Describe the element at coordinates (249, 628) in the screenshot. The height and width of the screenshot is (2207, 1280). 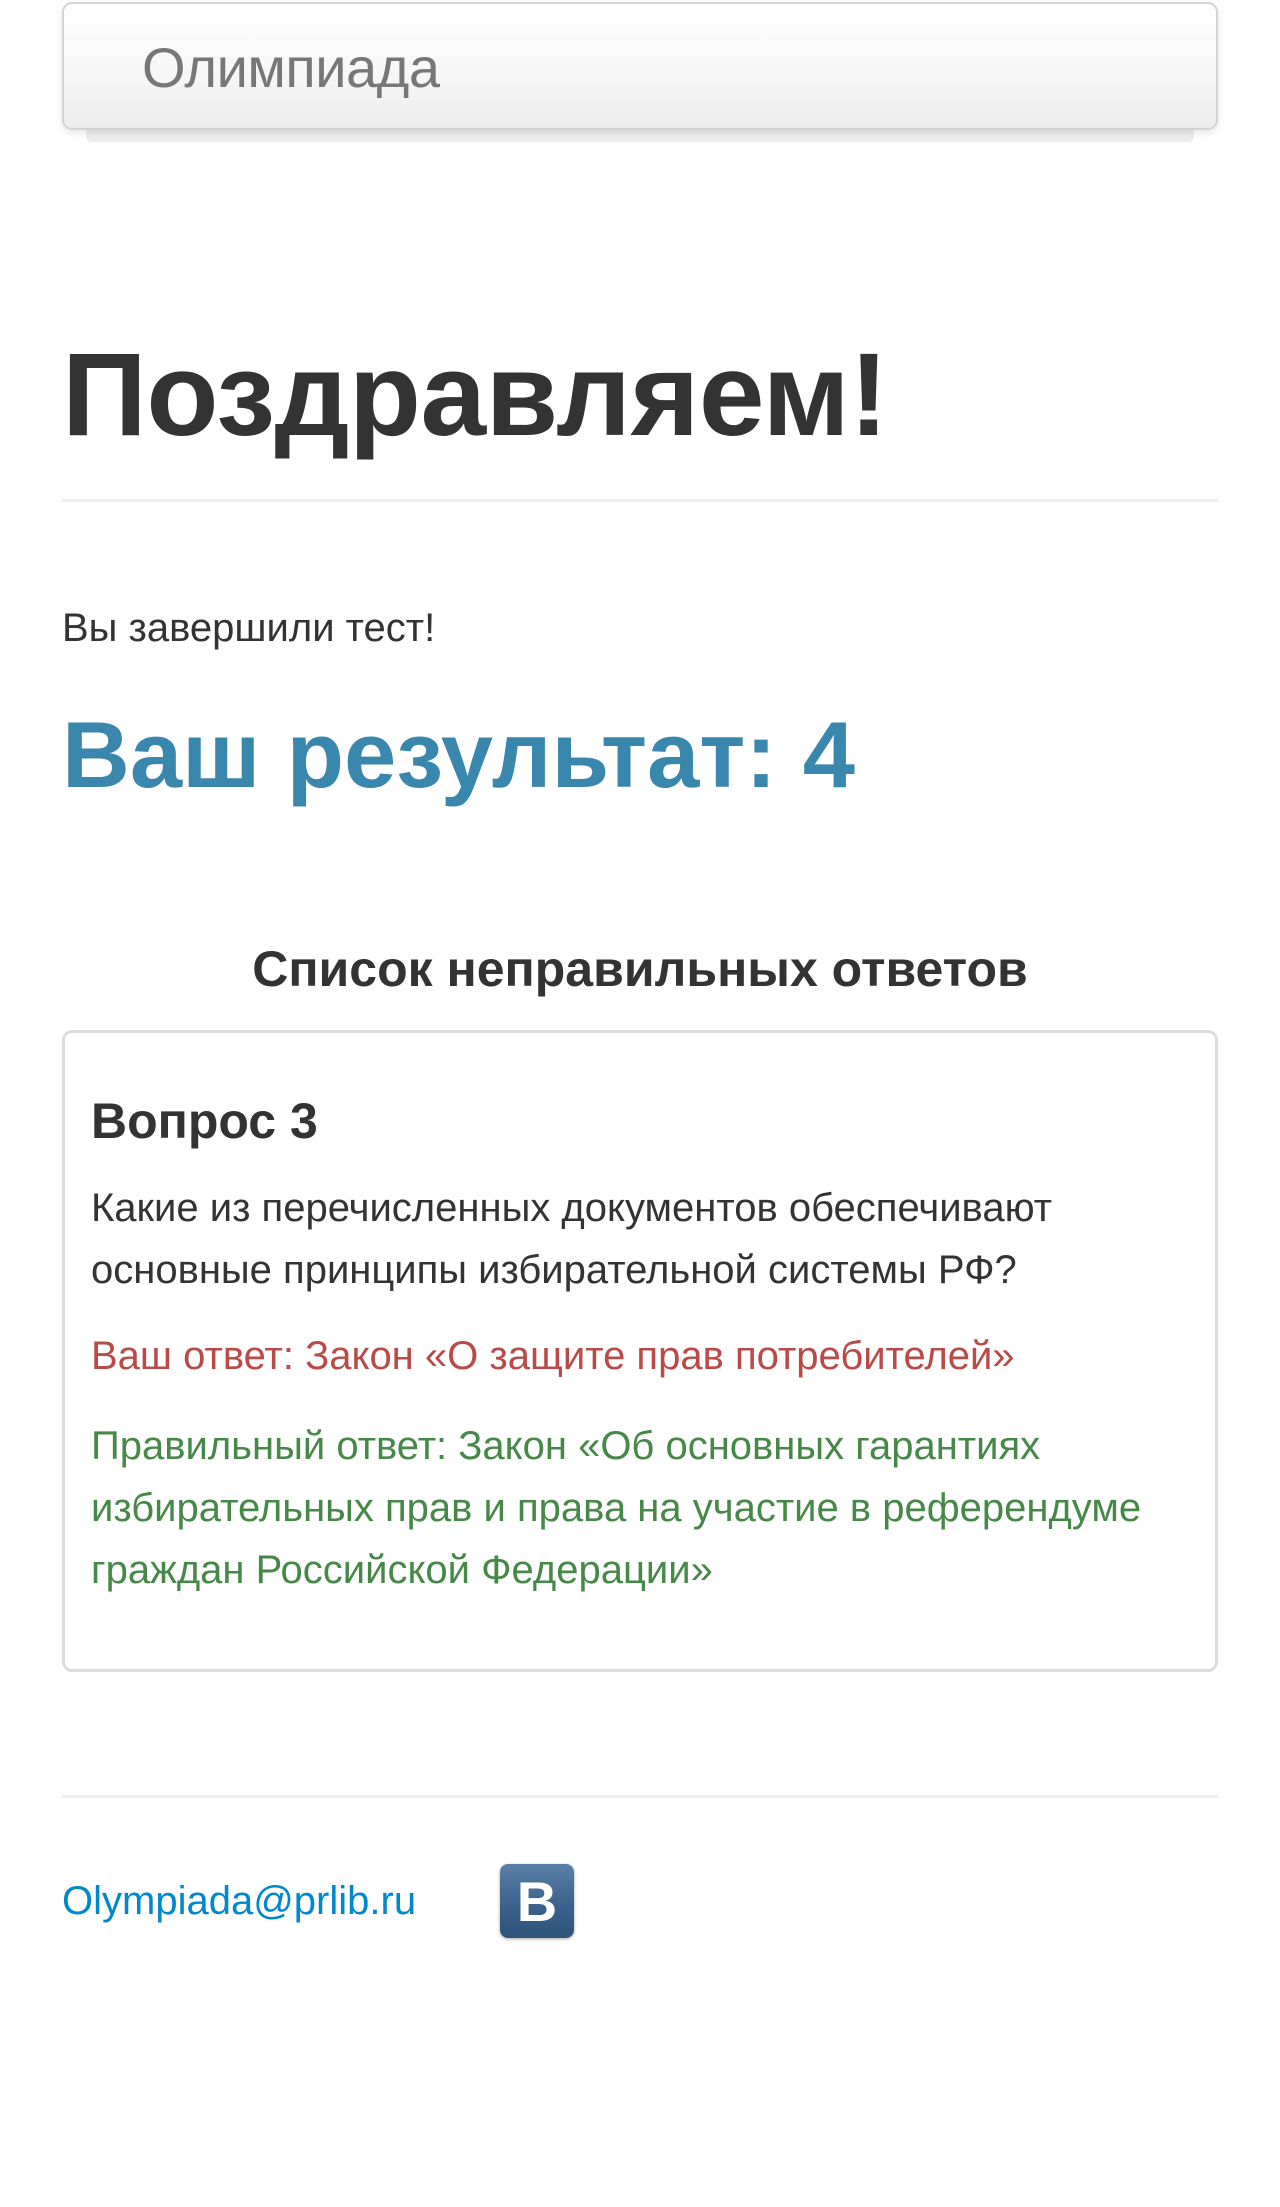
I see `test-finished-text: Вы завершили тест!` at that location.